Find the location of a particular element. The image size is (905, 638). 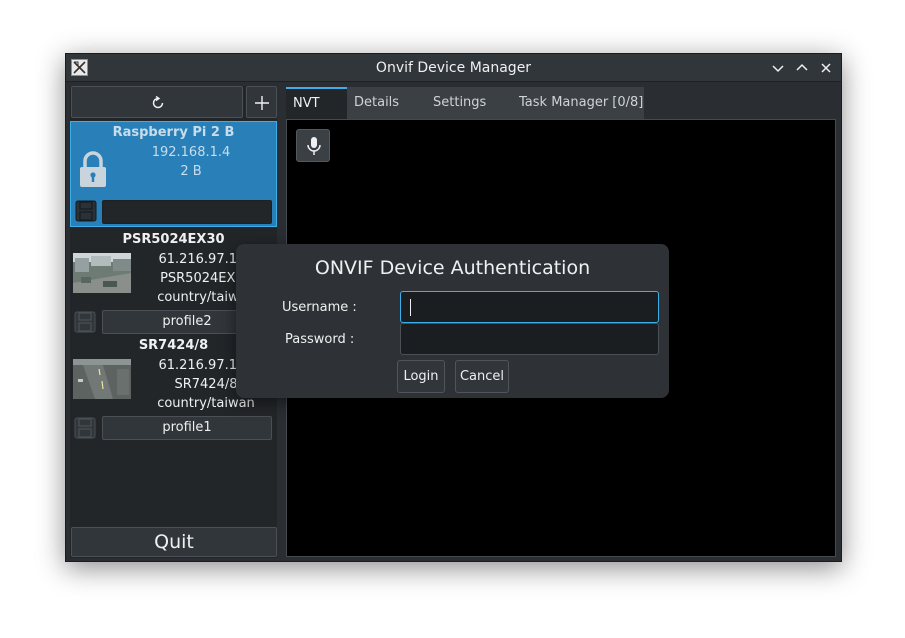

device-ip: 192.168.1.4 is located at coordinates (191, 152).